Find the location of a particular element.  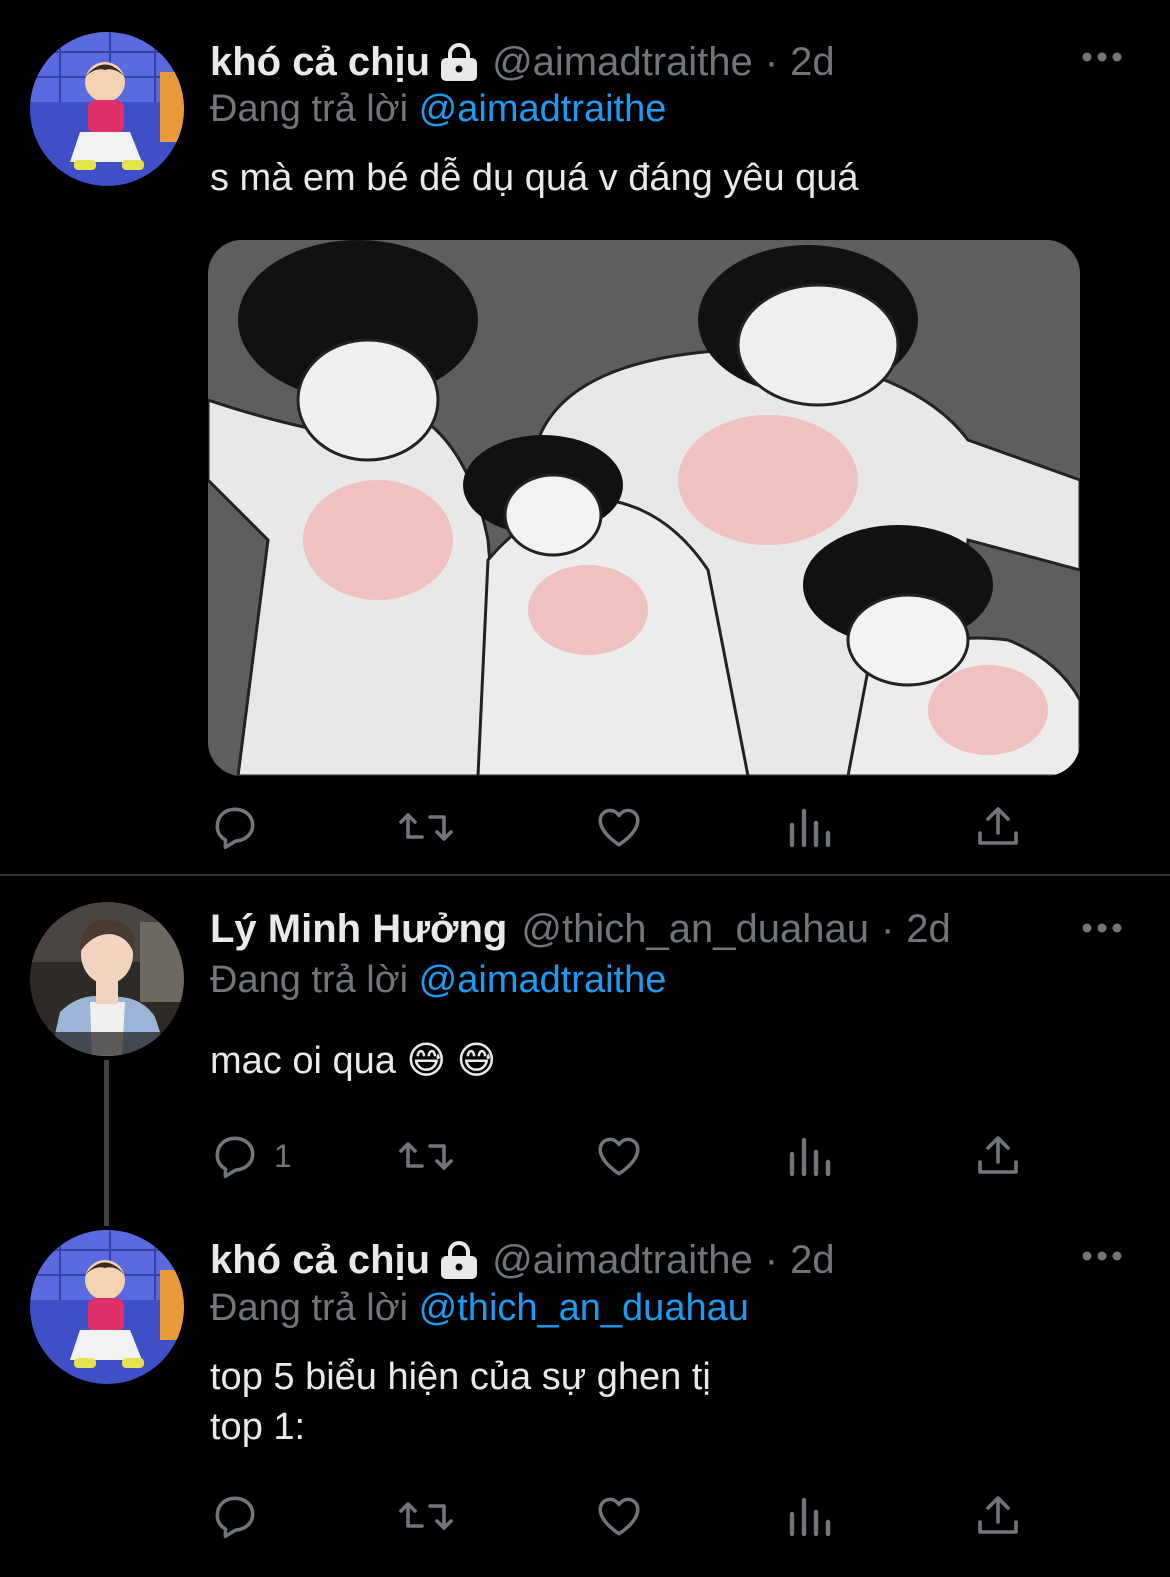

tweet-text-line-1: top 5 biểu hiện của sự ghen tị is located at coordinates (460, 1377).